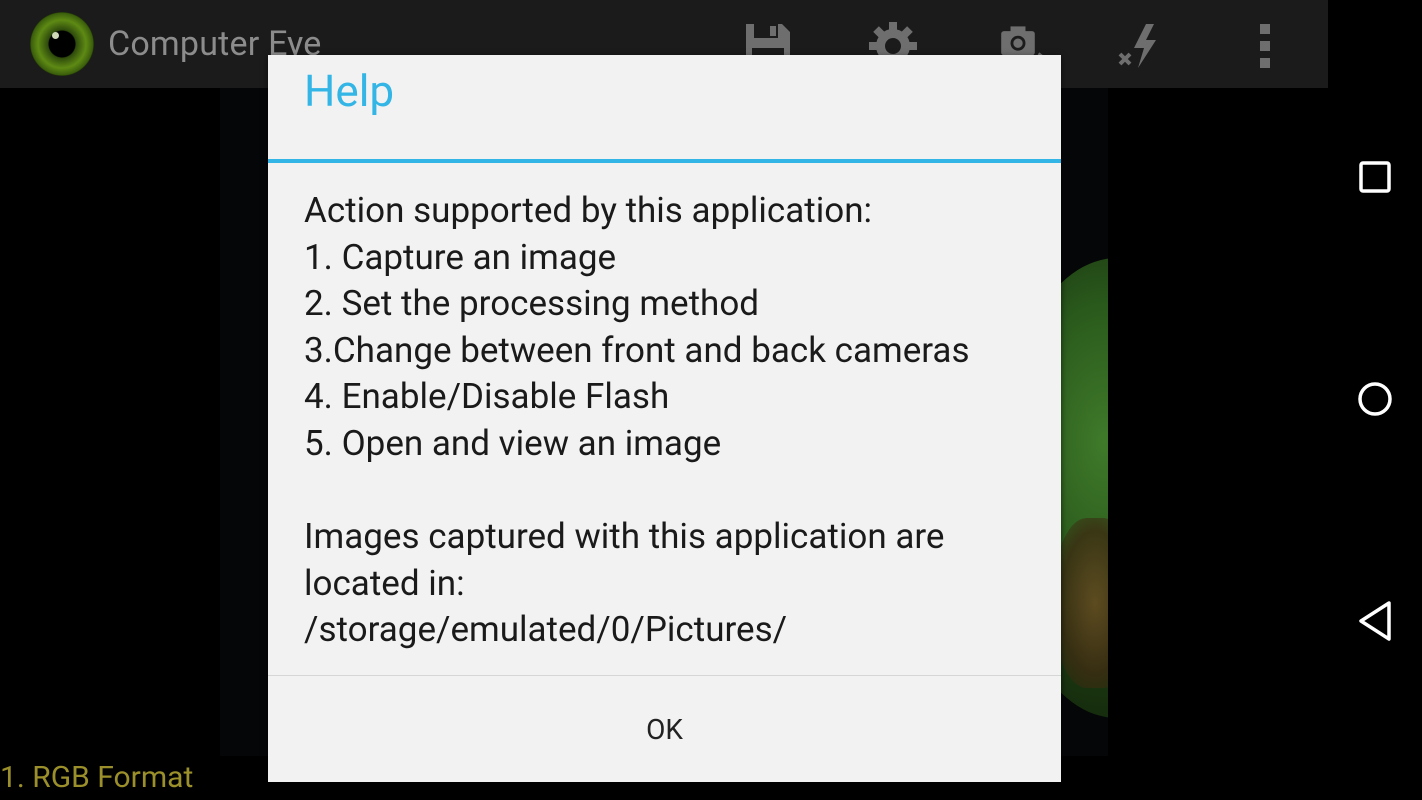 This screenshot has height=800, width=1422. I want to click on dialog-button-bar: OK, so click(664, 728).